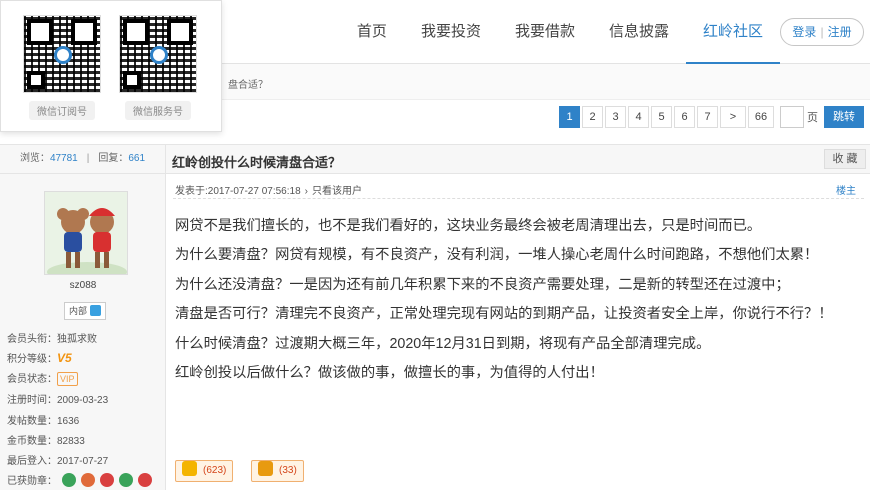 The width and height of the screenshot is (870, 490). Describe the element at coordinates (306, 191) in the screenshot. I see `arrow-icon: ›` at that location.